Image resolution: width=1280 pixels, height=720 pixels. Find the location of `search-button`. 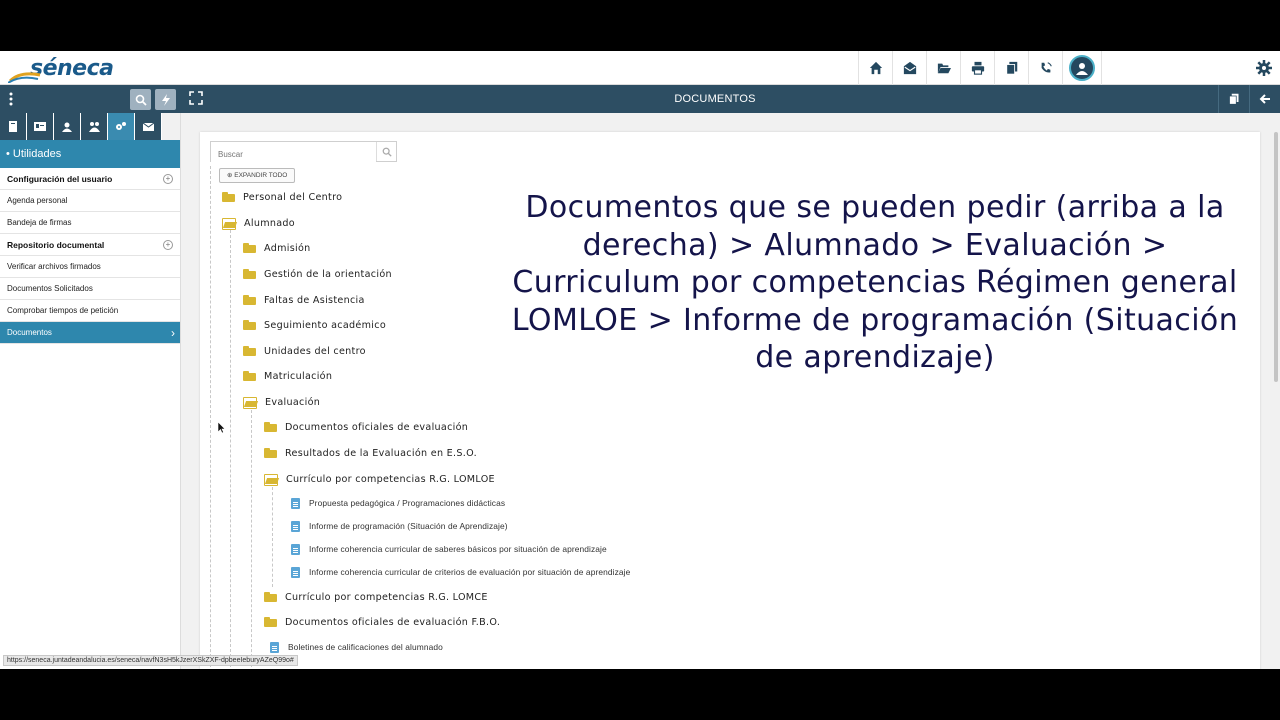

search-button is located at coordinates (386, 151).